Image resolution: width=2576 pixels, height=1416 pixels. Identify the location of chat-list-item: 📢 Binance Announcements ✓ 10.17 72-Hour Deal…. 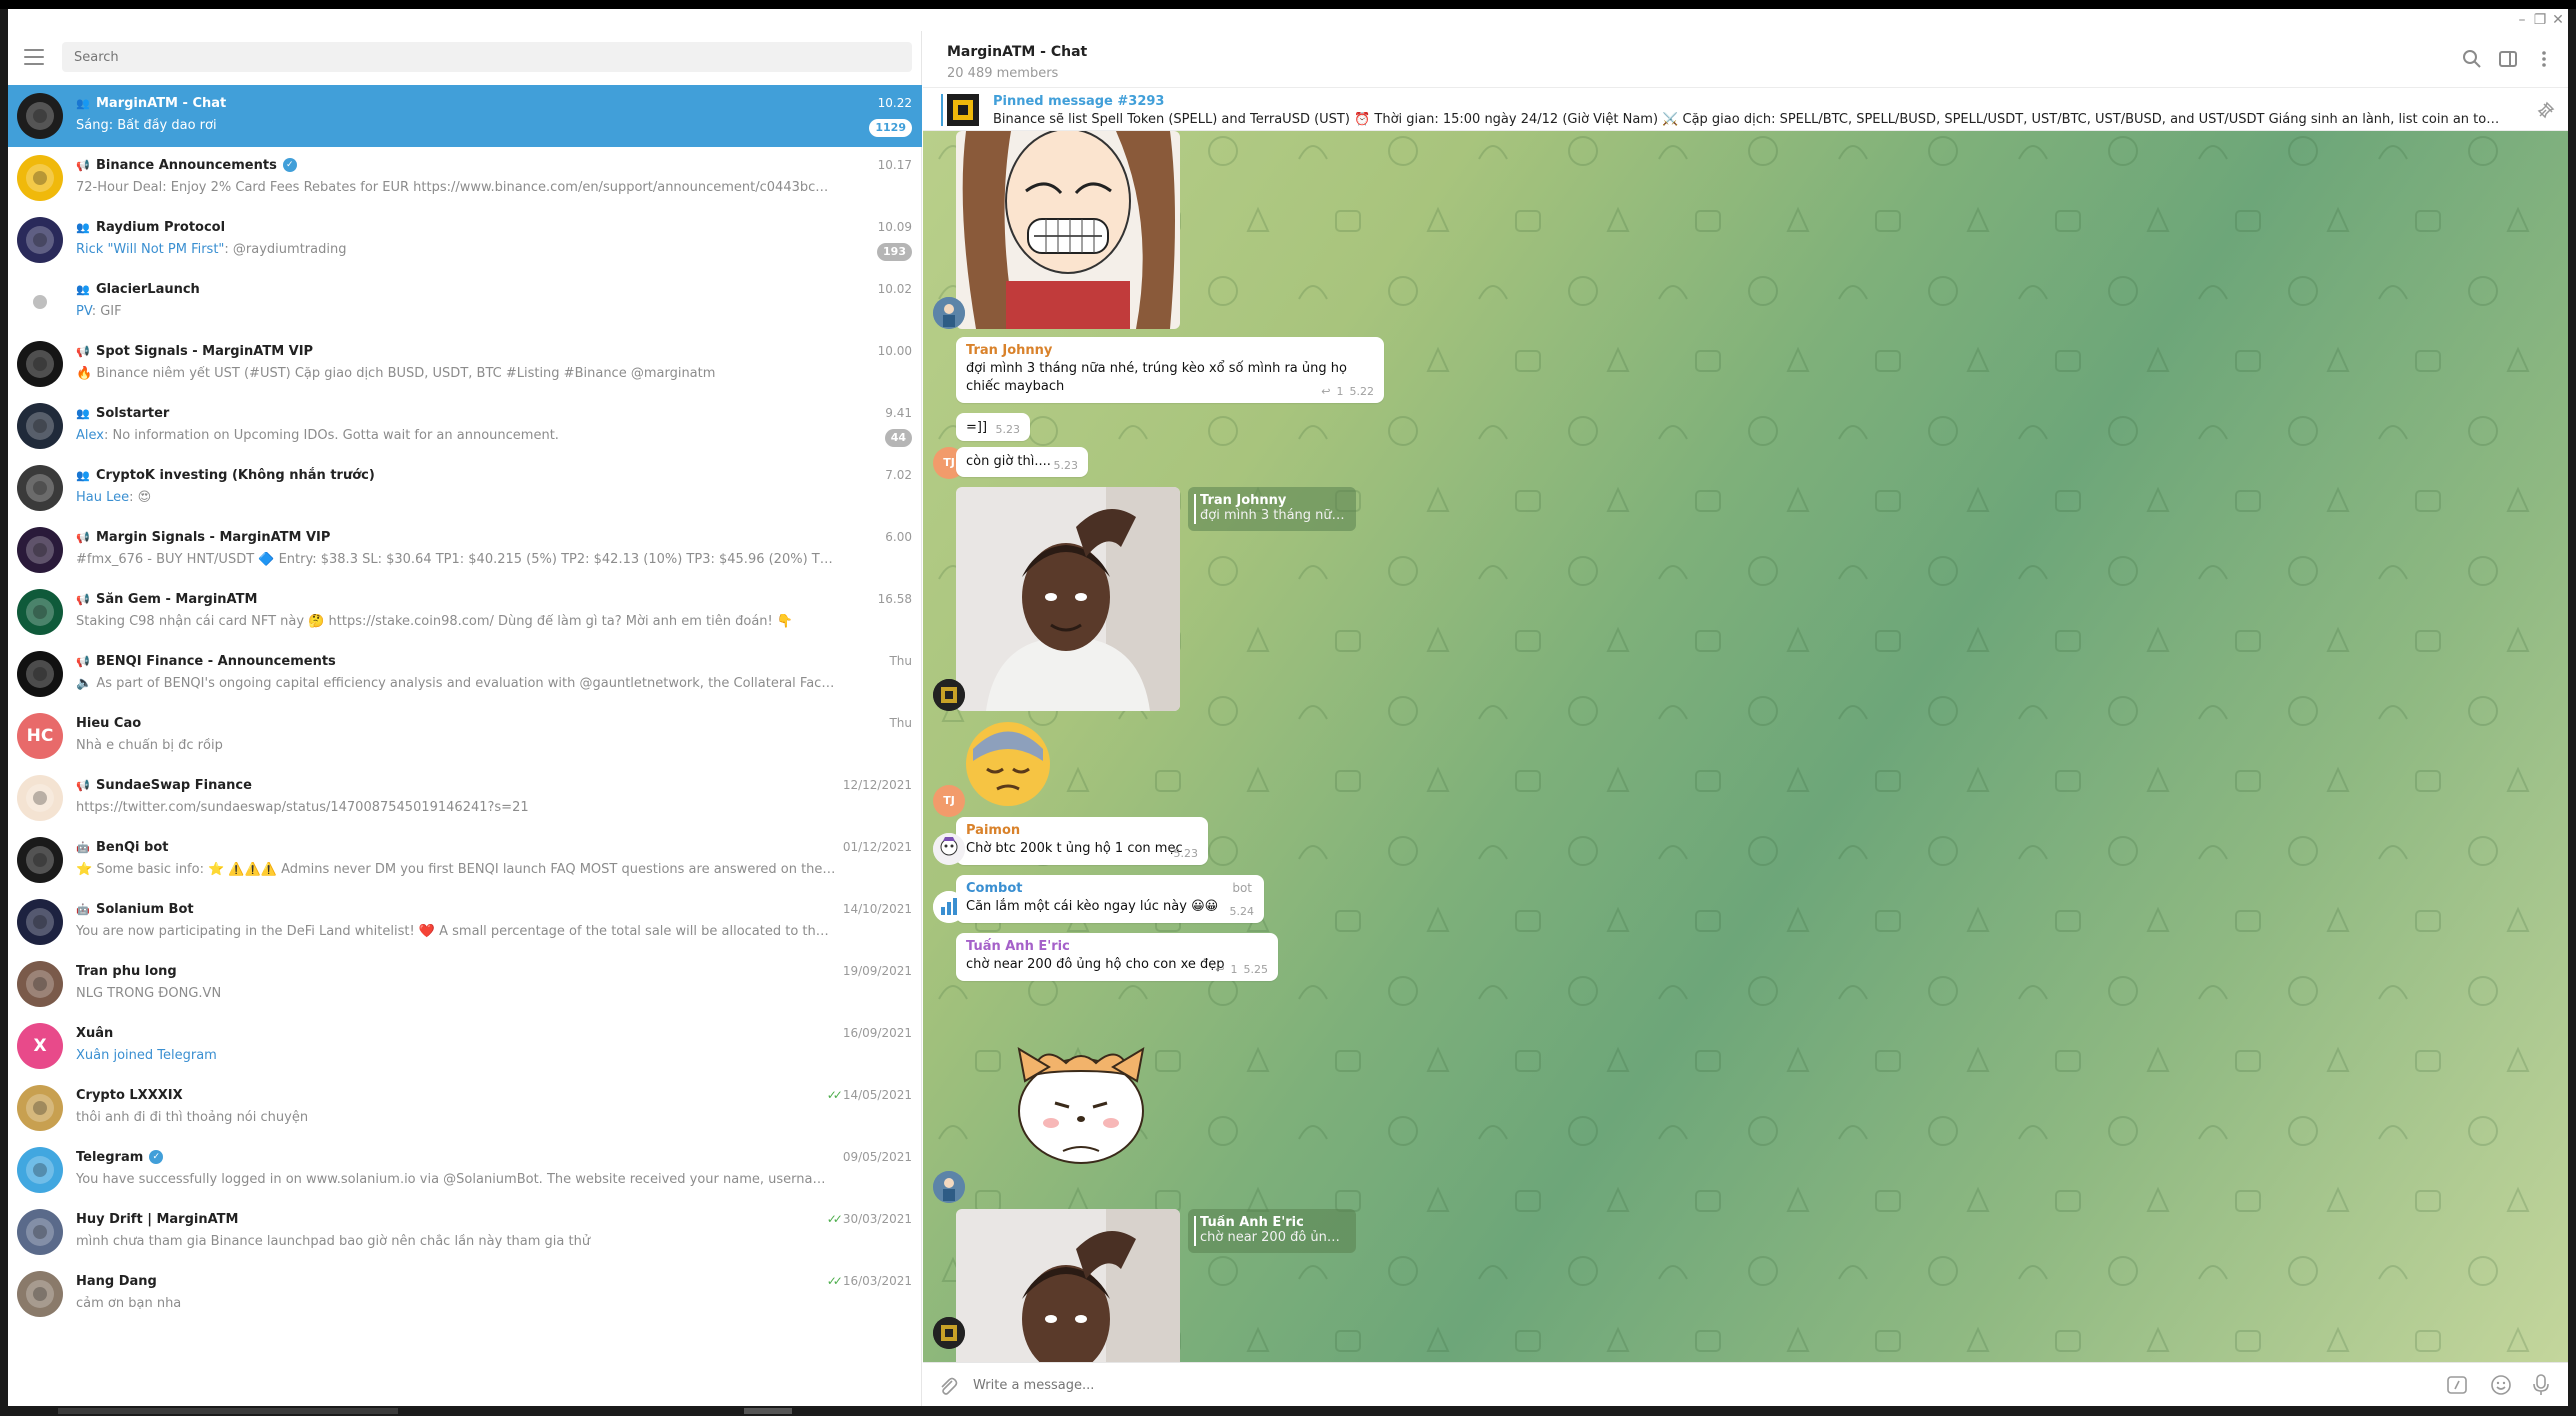
(465, 178).